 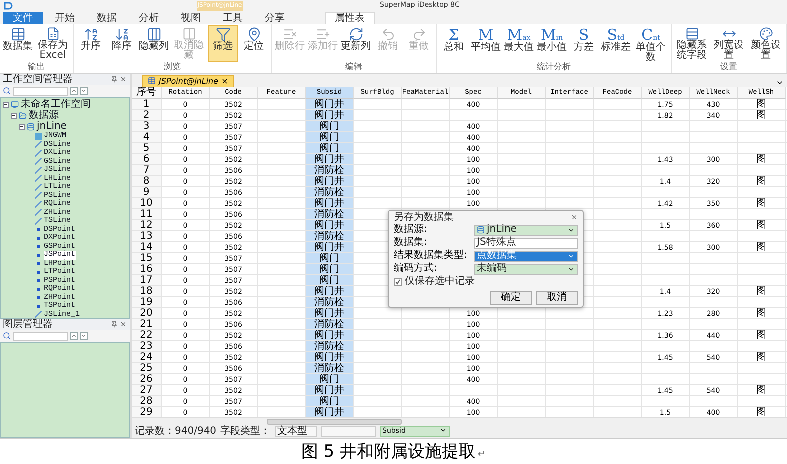 What do you see at coordinates (147, 214) in the screenshot?
I see `row-number: 11` at bounding box center [147, 214].